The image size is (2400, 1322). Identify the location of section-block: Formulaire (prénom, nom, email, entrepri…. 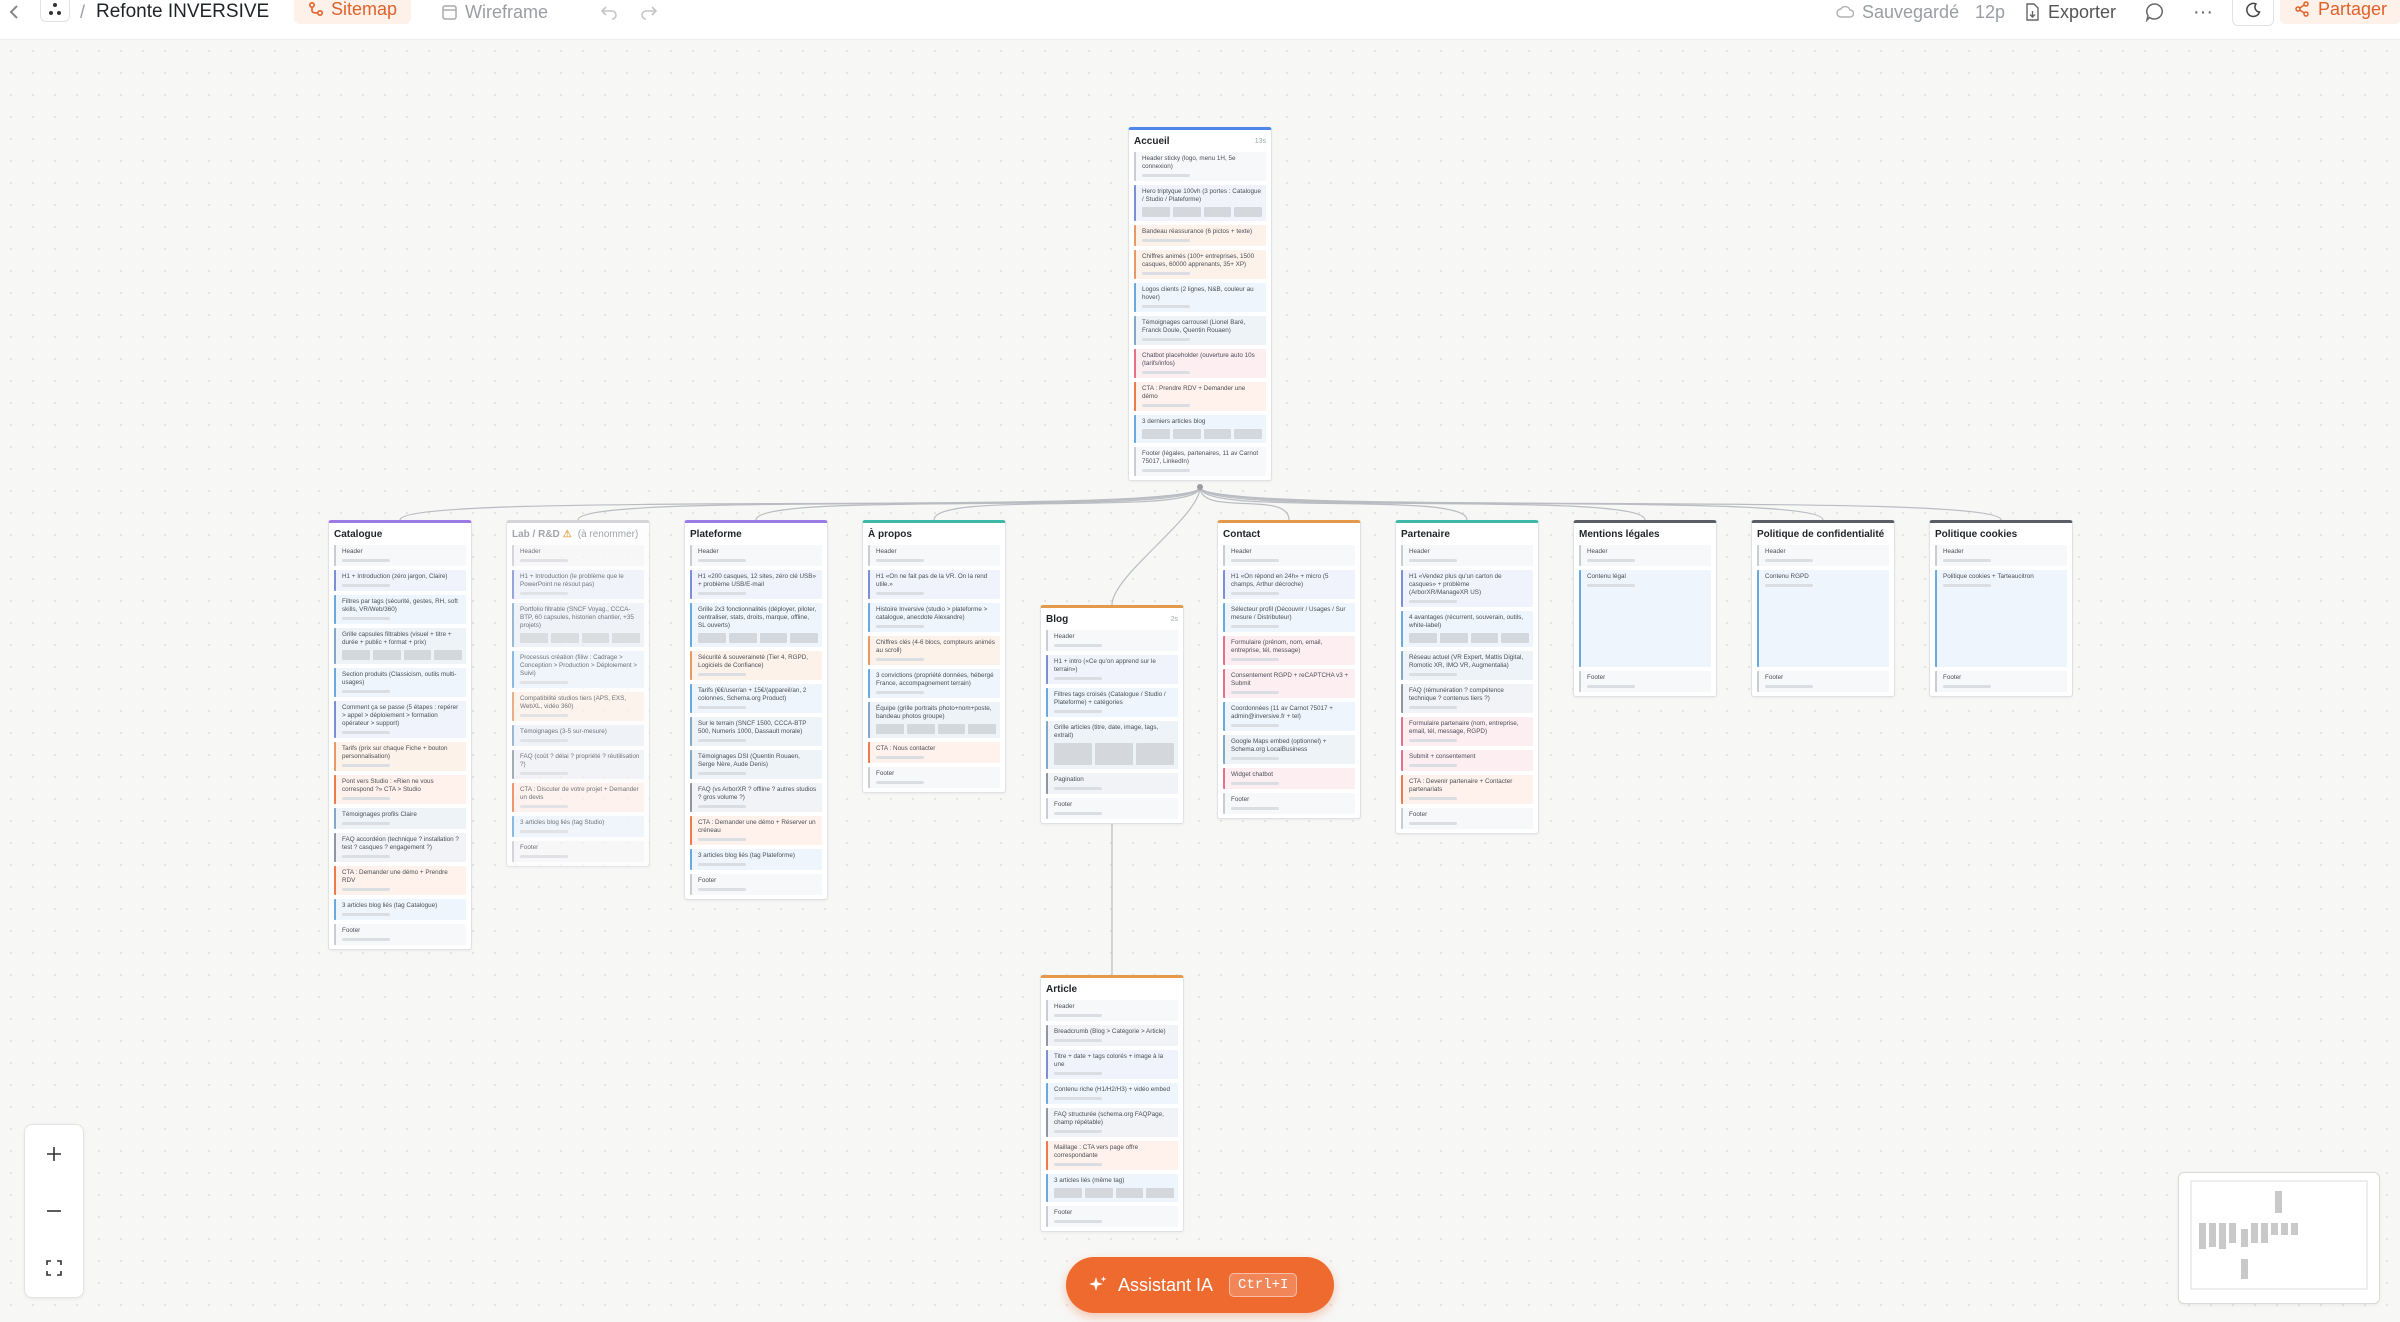
(1289, 650).